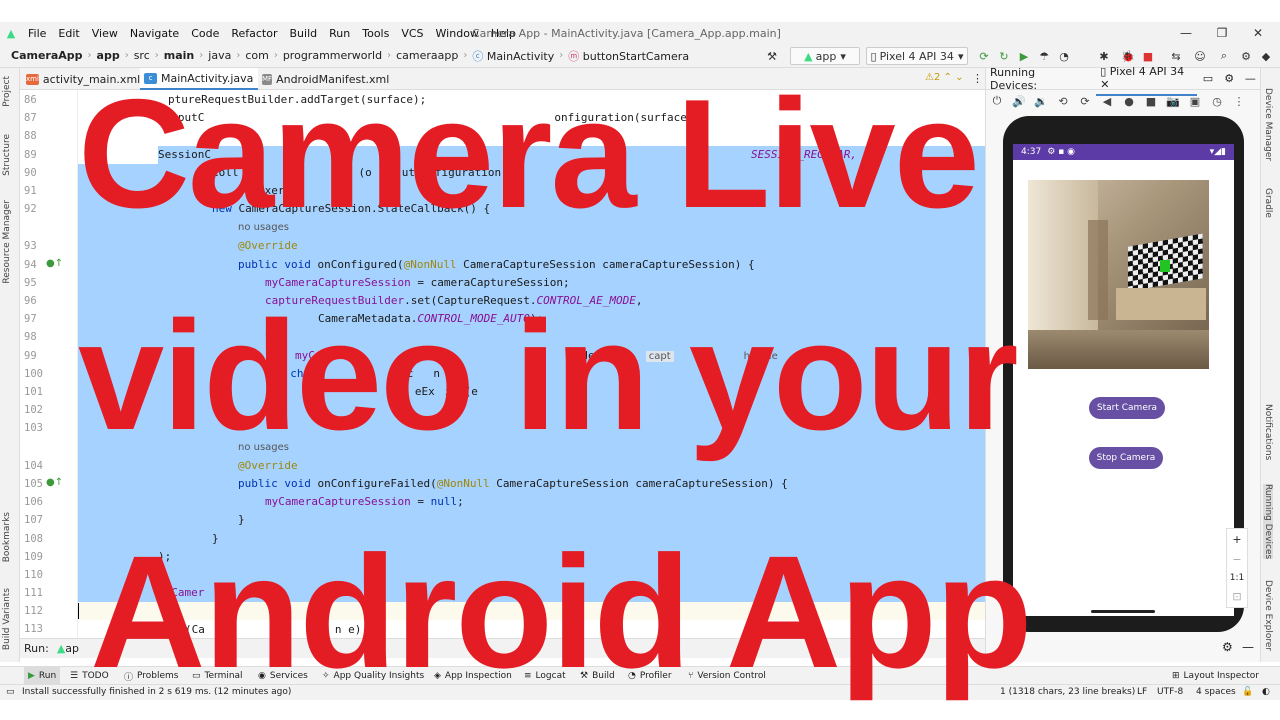 The width and height of the screenshot is (1280, 720). I want to click on file-encoding: UTF-8, so click(1170, 692).